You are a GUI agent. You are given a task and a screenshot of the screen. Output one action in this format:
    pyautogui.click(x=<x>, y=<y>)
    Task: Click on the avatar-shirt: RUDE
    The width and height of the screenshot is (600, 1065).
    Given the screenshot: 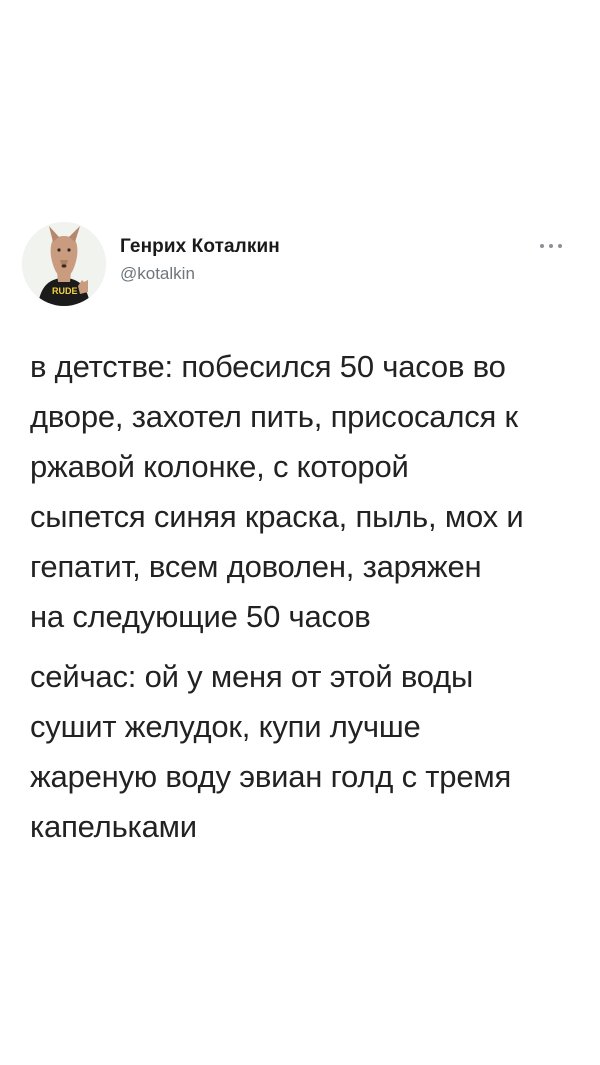 What is the action you would take?
    pyautogui.click(x=65, y=291)
    